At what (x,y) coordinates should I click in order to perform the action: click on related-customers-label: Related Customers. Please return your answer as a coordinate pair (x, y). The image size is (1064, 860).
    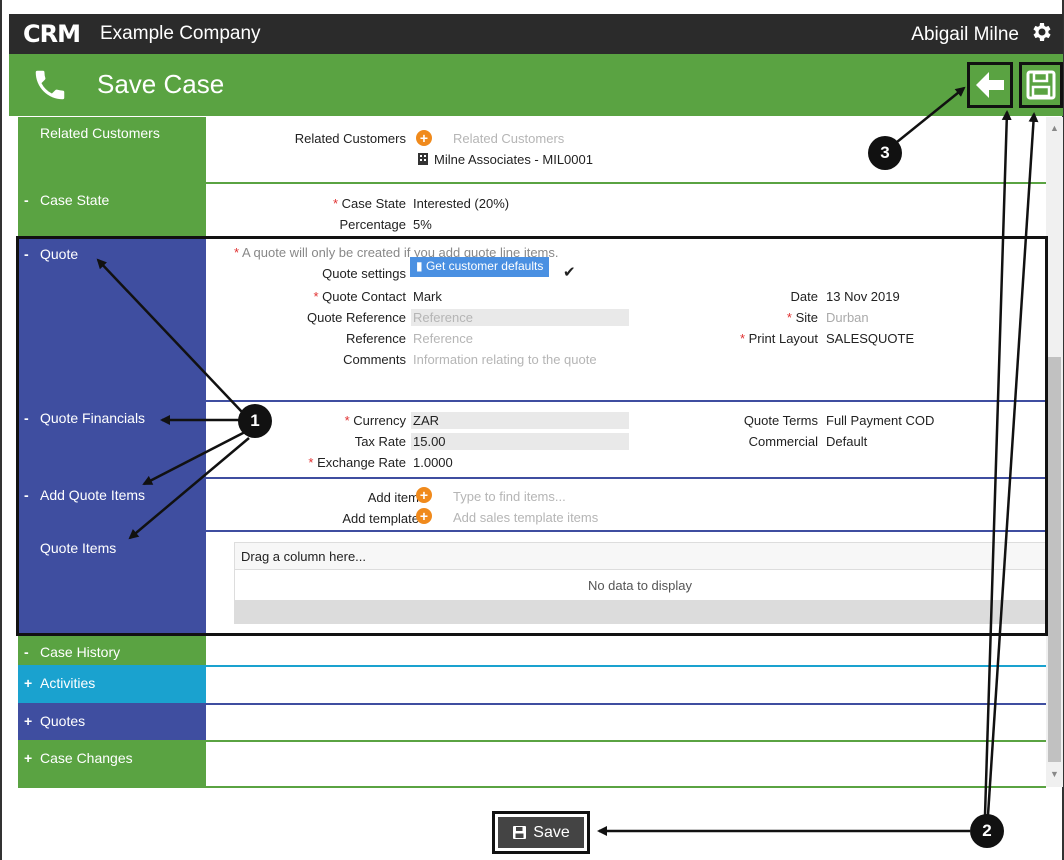
    Looking at the image, I should click on (350, 138).